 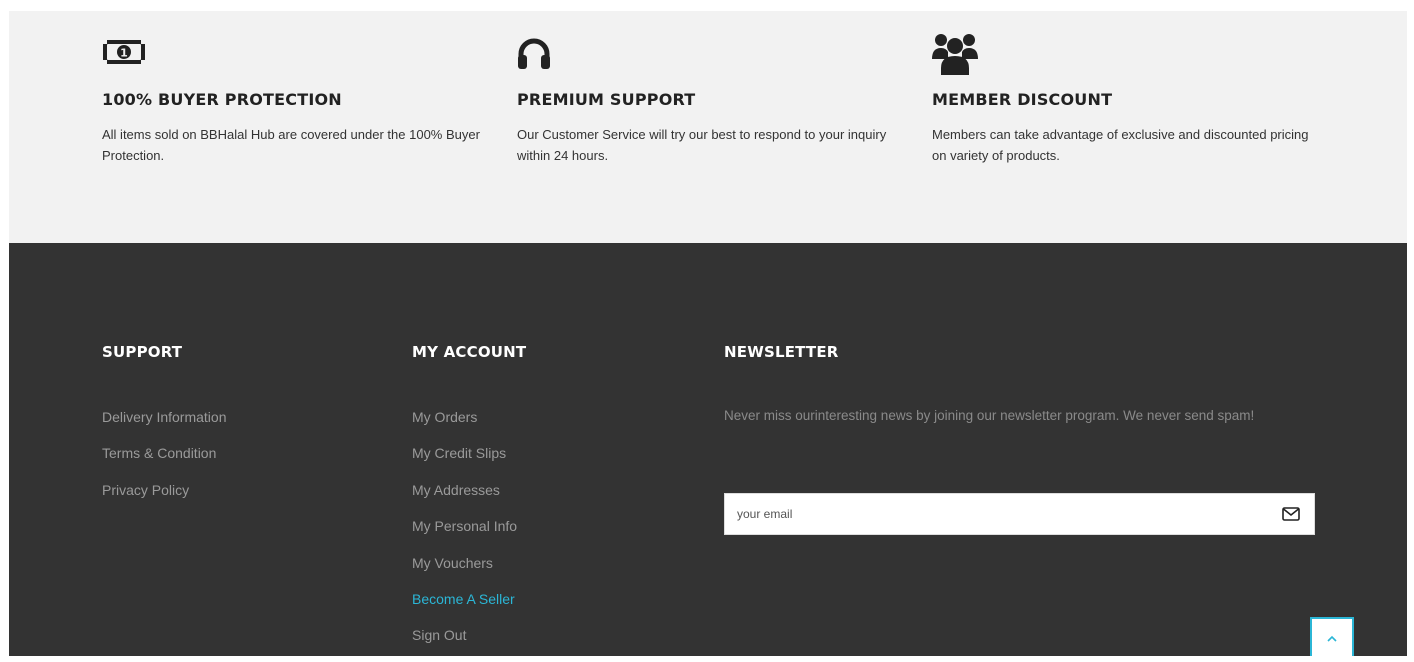 I want to click on my-personal-info-link: My Personal Info, so click(x=464, y=526).